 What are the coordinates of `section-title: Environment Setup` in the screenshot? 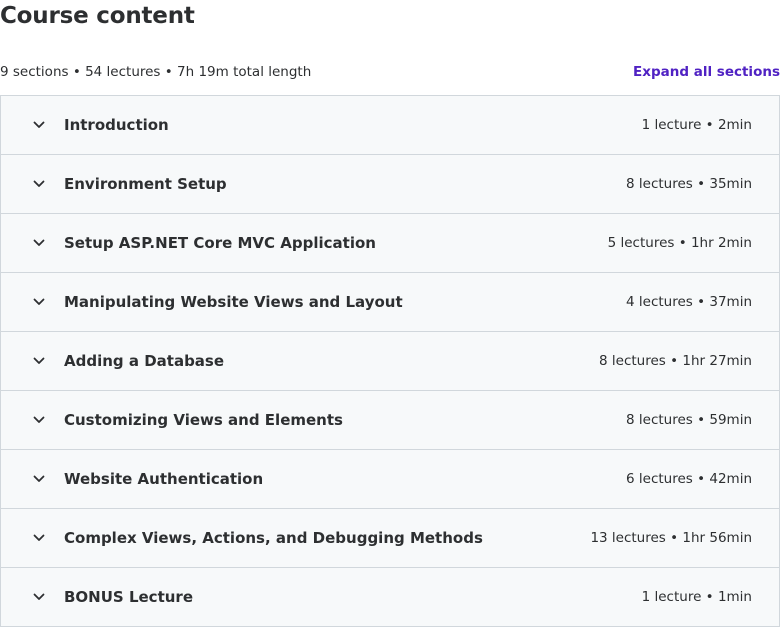 It's located at (145, 184).